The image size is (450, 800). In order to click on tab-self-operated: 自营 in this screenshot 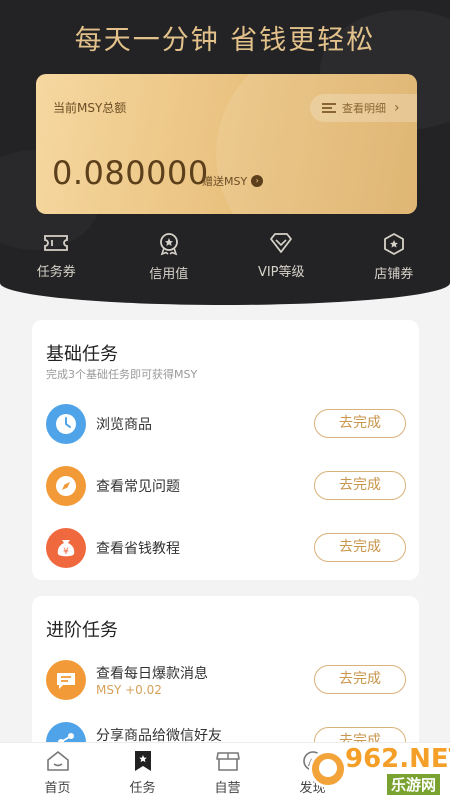, I will do `click(227, 771)`.